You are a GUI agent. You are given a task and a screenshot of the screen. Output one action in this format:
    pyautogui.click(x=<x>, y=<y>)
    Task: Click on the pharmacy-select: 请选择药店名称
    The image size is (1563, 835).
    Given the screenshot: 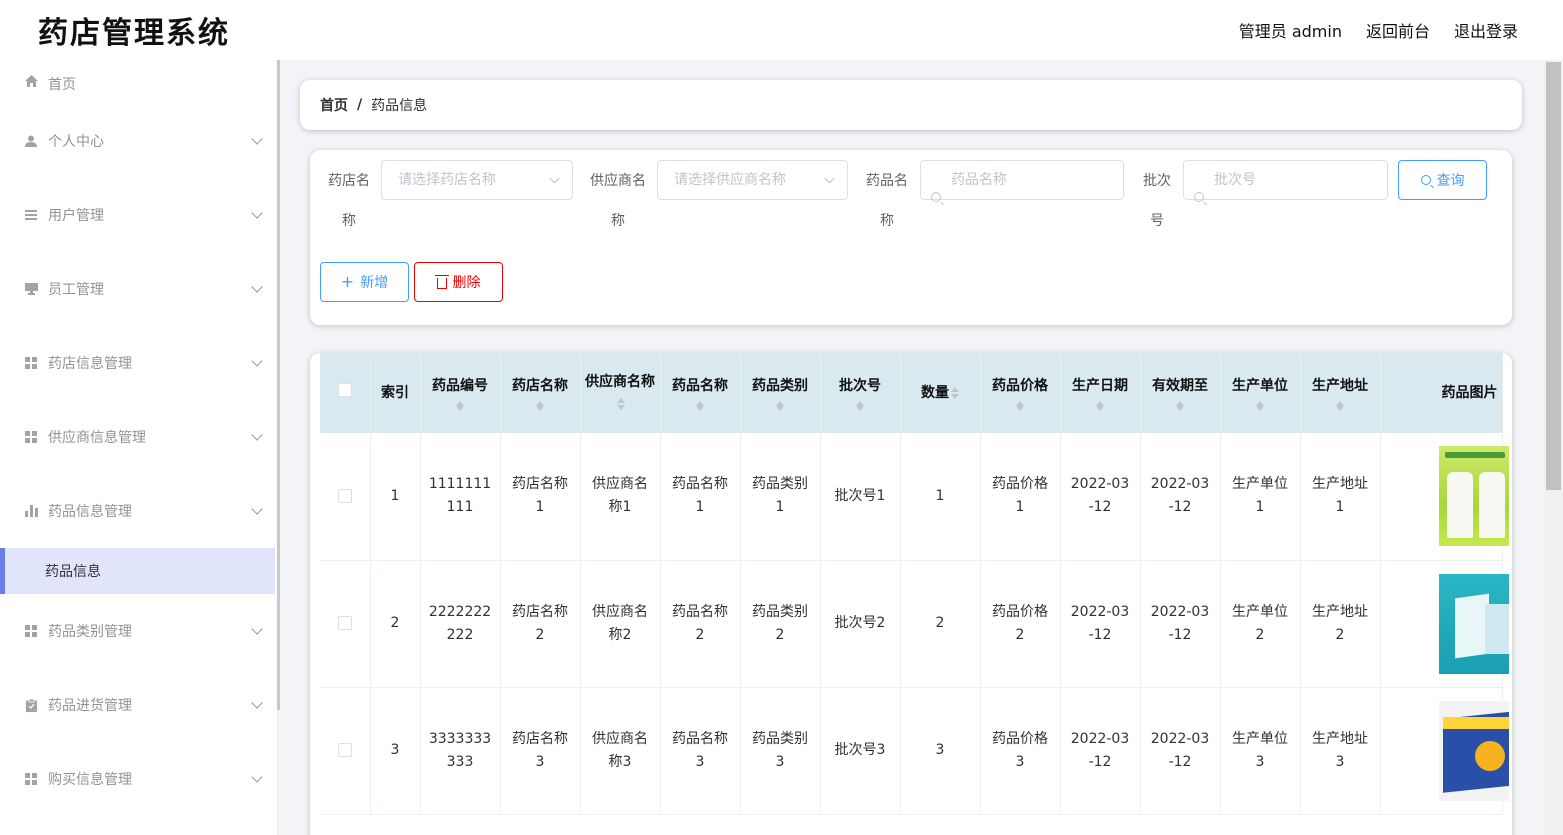 What is the action you would take?
    pyautogui.click(x=477, y=180)
    